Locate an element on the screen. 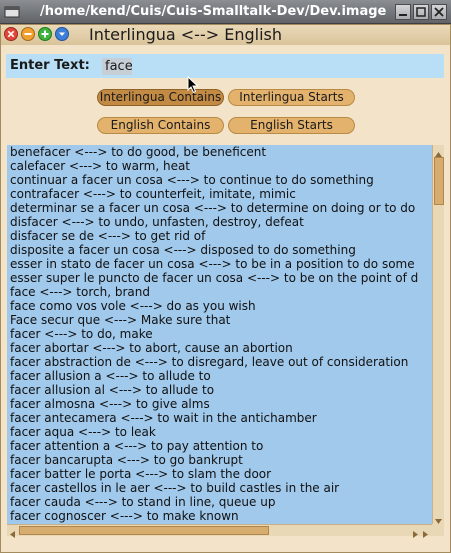 This screenshot has height=553, width=451. enter-text-label: Enter Text: is located at coordinates (50, 65).